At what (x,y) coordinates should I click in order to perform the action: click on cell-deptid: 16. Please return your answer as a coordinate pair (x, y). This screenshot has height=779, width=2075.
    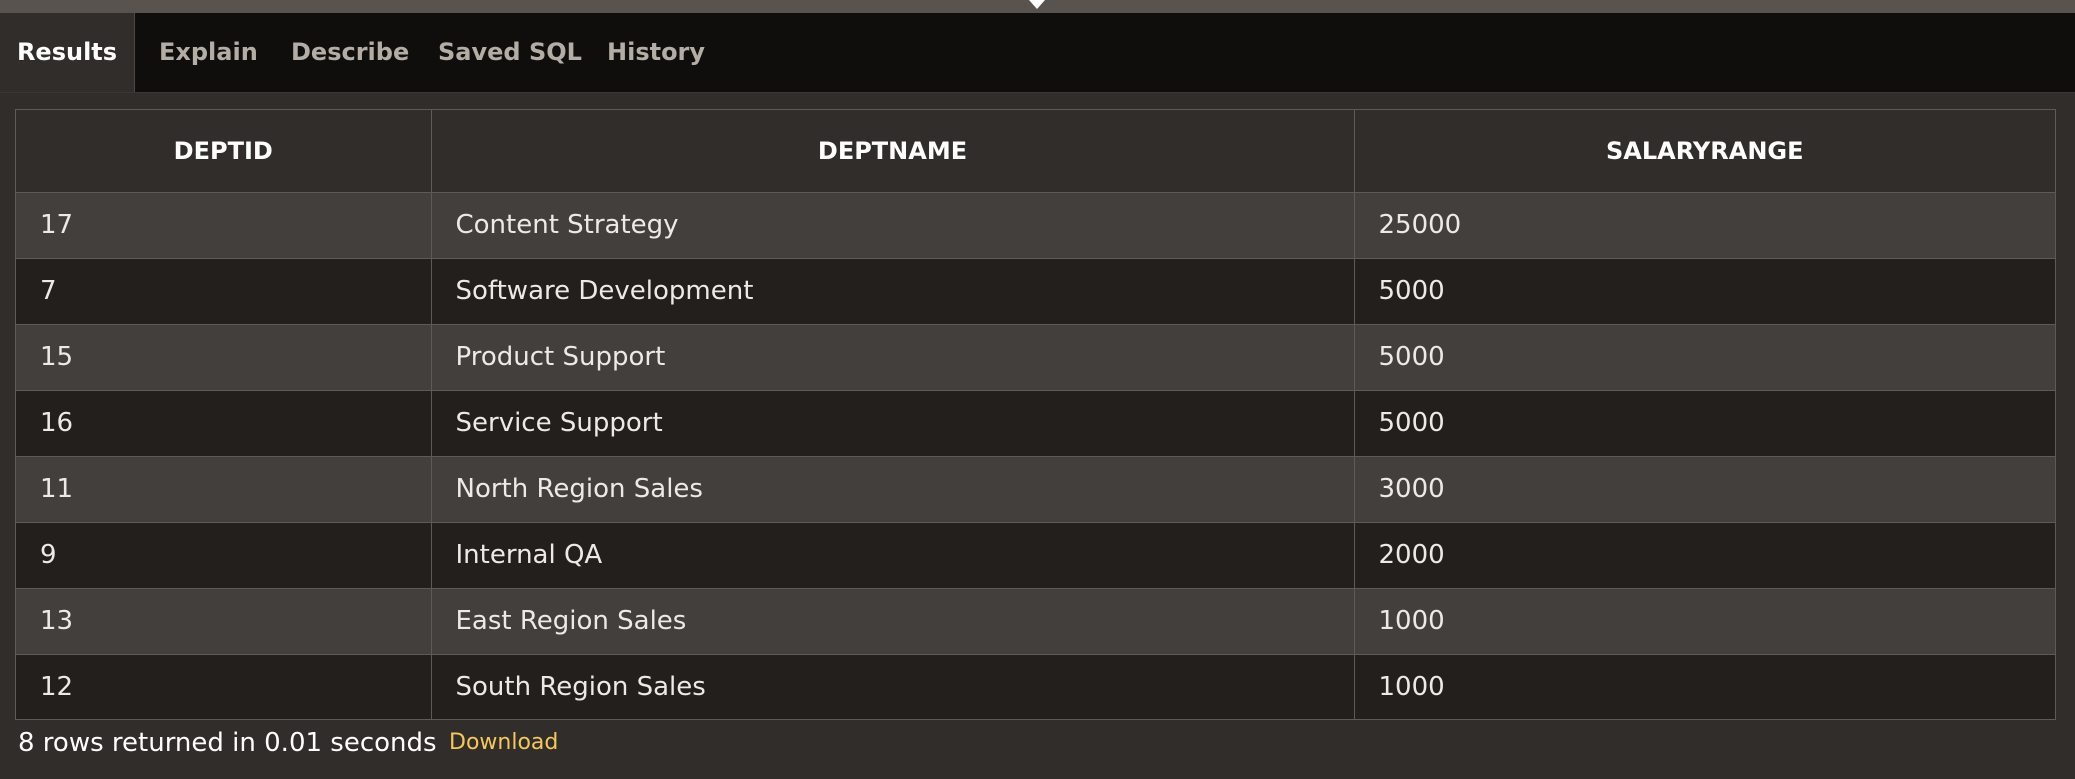
    Looking at the image, I should click on (224, 423).